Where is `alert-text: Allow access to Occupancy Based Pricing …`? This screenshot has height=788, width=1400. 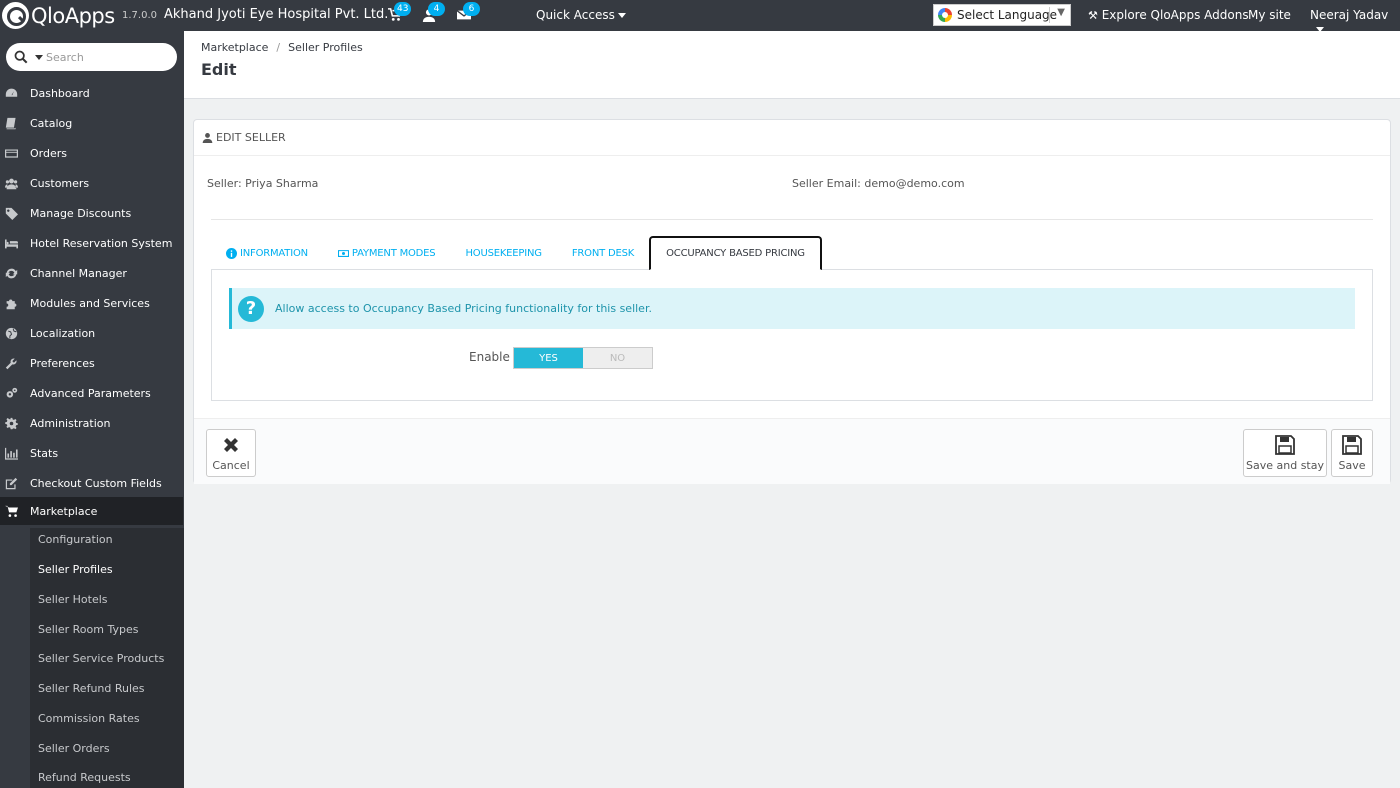 alert-text: Allow access to Occupancy Based Pricing … is located at coordinates (463, 308).